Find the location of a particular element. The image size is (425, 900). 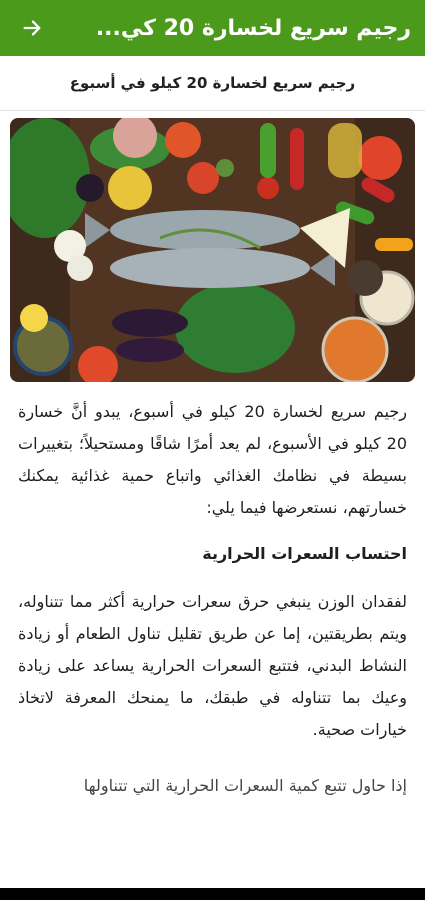

arrow-back-icon is located at coordinates (32, 28).